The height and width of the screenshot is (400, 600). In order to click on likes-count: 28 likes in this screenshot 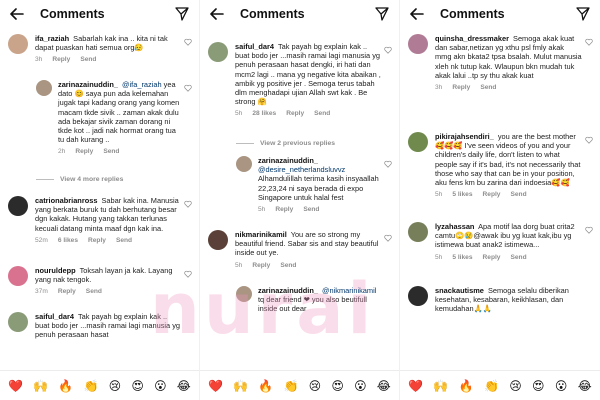, I will do `click(264, 113)`.